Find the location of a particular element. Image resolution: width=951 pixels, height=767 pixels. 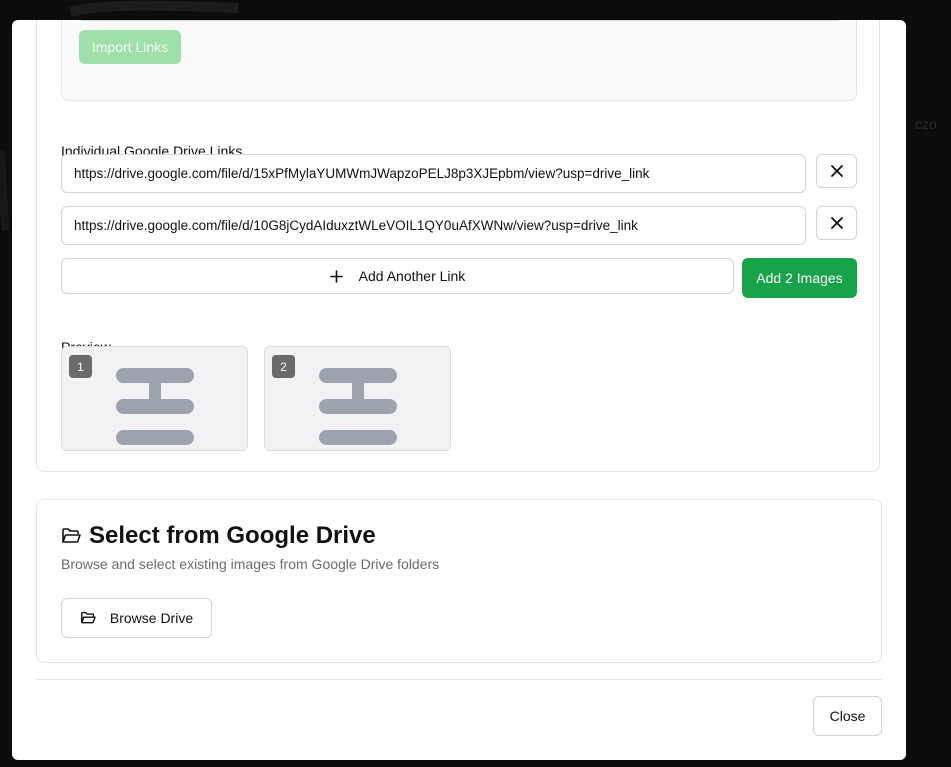

bulk-links-textarea is located at coordinates (460, 20).